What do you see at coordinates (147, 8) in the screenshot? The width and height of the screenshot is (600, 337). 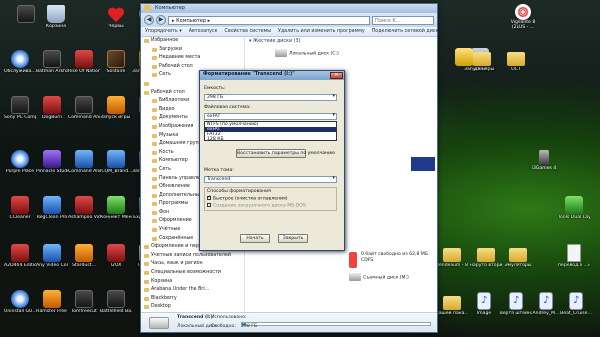 I see `computer-icon` at bounding box center [147, 8].